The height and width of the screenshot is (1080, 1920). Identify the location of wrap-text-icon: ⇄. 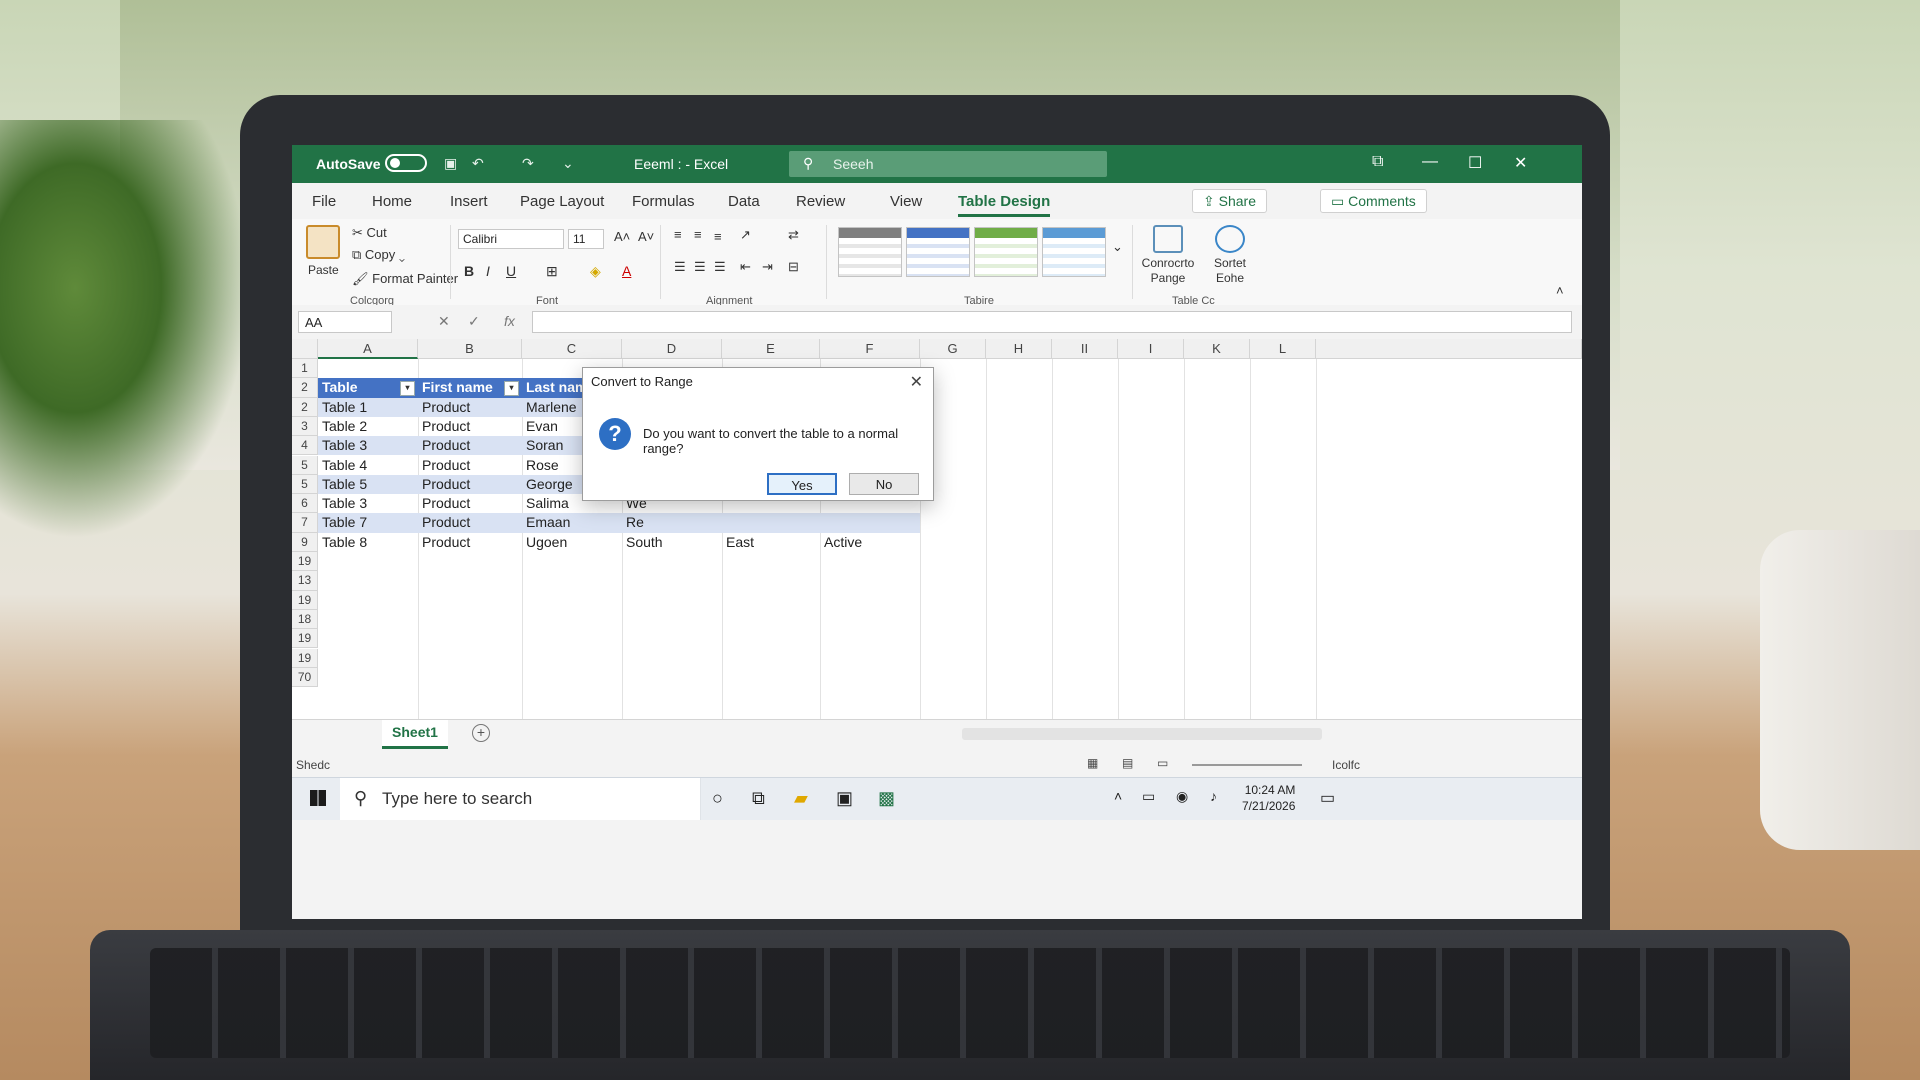
(793, 235).